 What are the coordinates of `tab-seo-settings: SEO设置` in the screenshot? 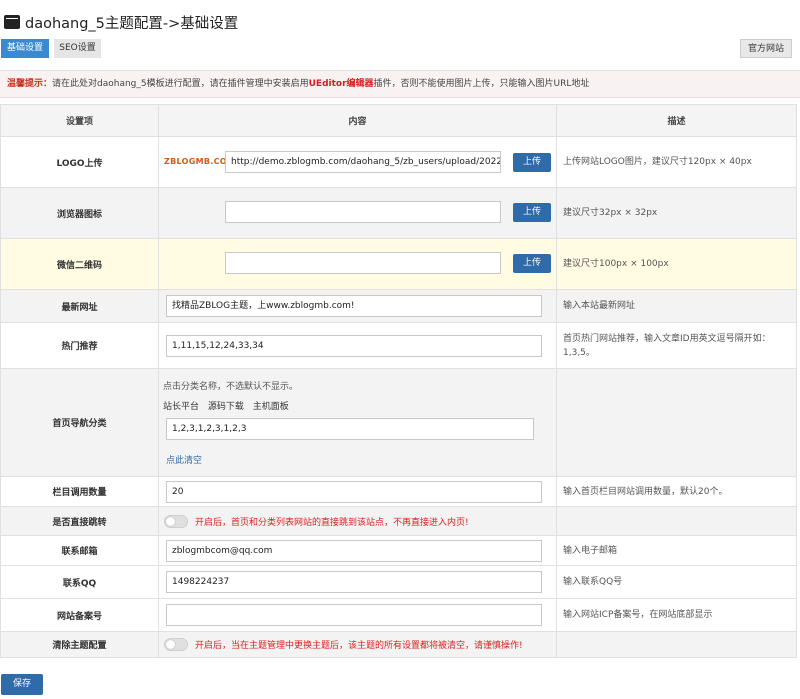 It's located at (77, 48).